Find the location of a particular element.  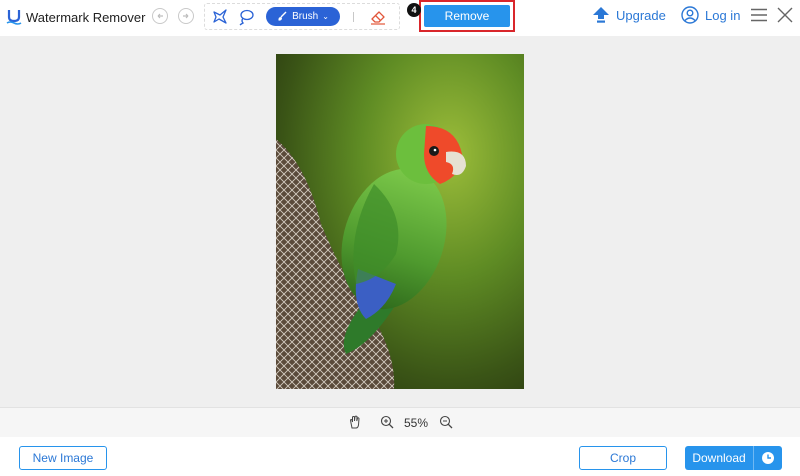

zoom-level: 55% is located at coordinates (416, 423).